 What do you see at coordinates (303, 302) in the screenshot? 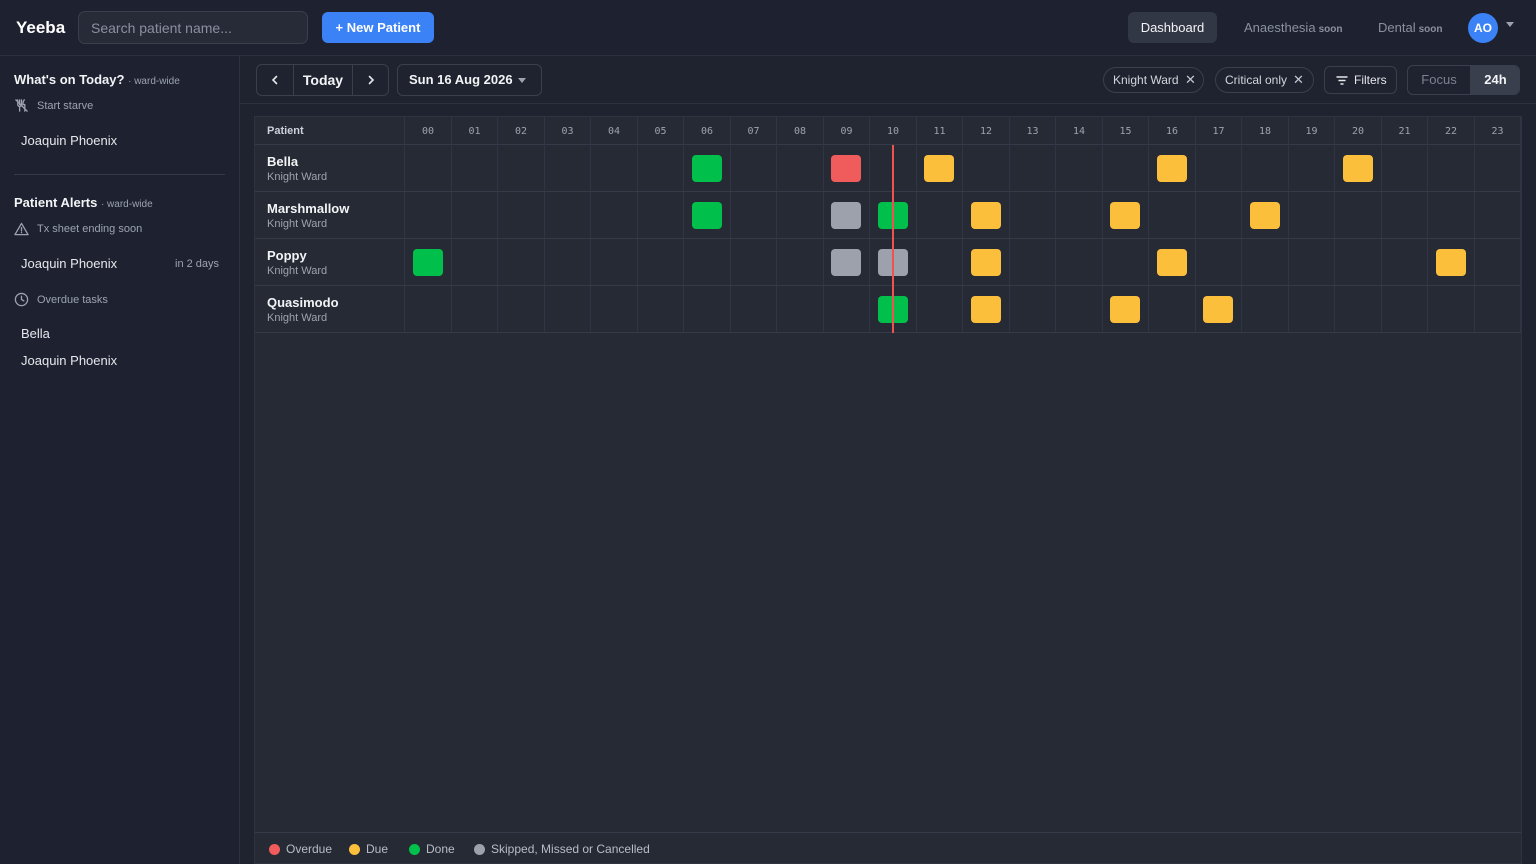
I see `patient-name: Quasimodo` at bounding box center [303, 302].